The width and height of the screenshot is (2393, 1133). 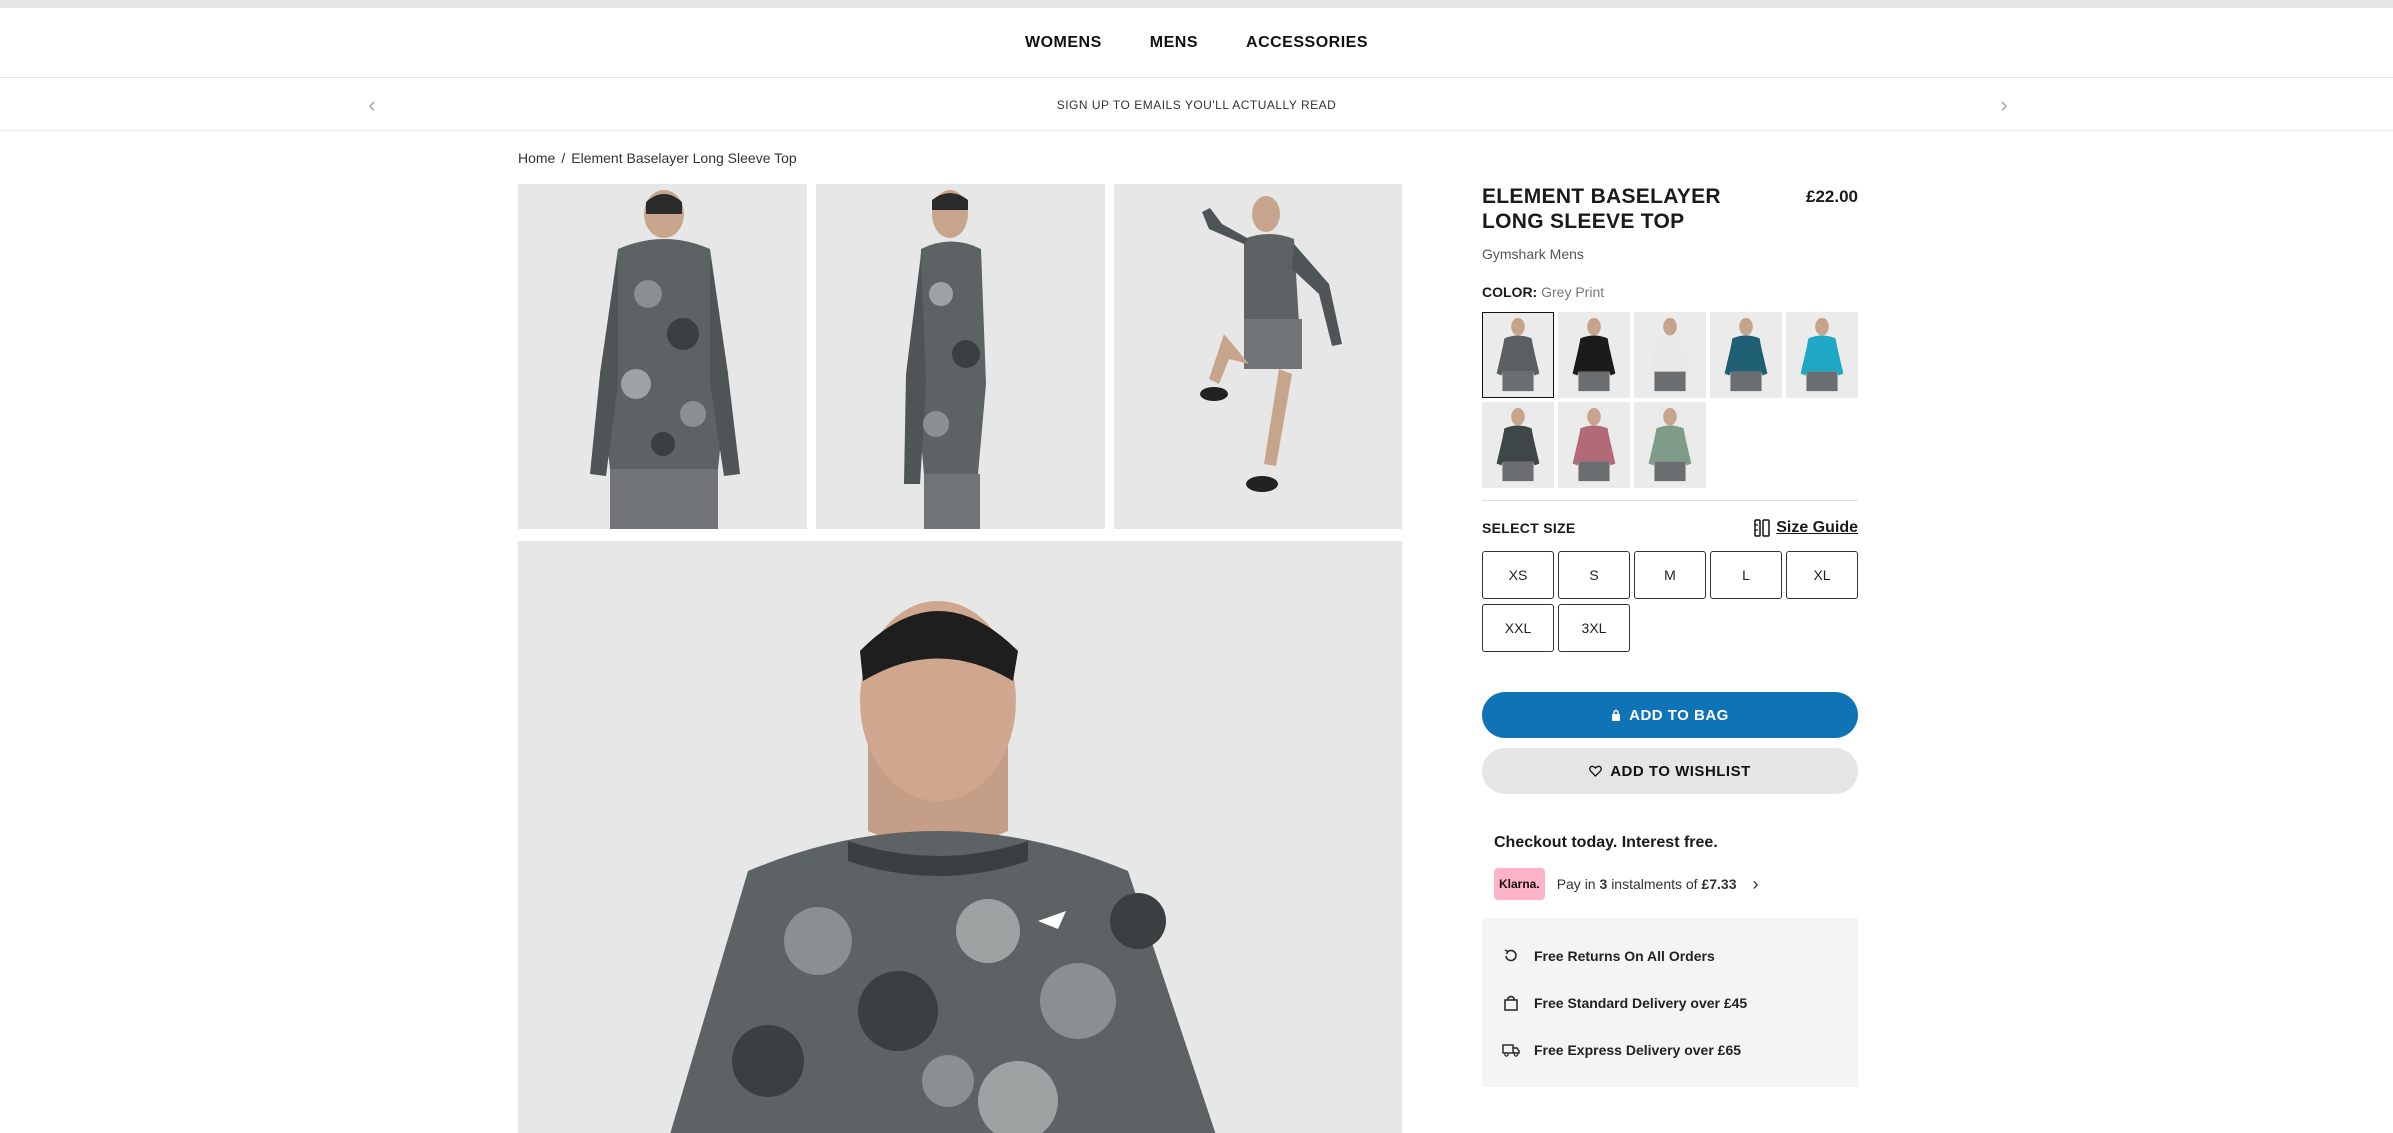 I want to click on size-guide-link: Size Guide, so click(x=1806, y=528).